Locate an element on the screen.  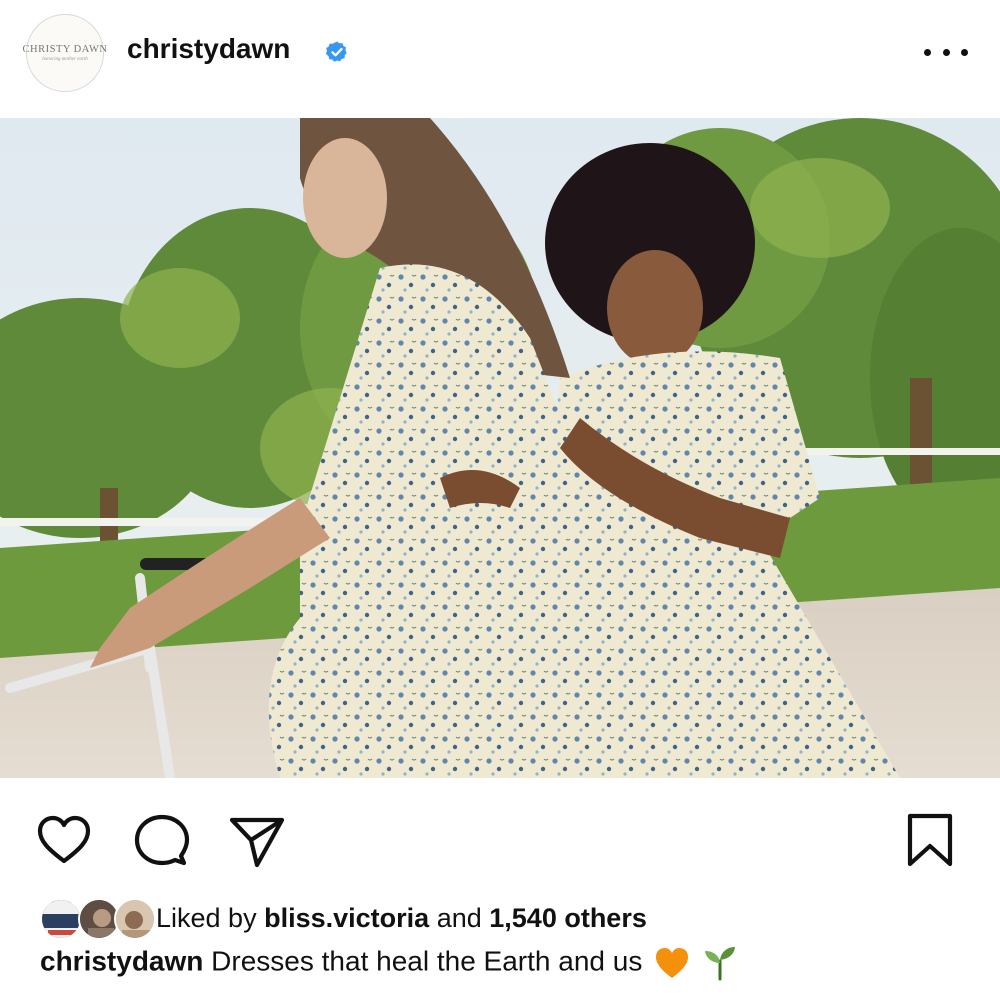
save-button is located at coordinates (930, 840).